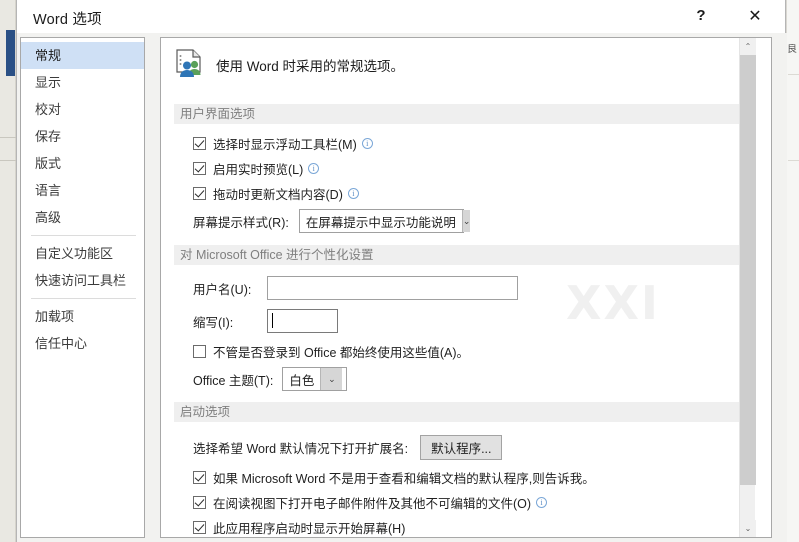  I want to click on checkbox-label-always-use-values: 不管是否登录到 Office 都始终使用这些值(A)。, so click(341, 353).